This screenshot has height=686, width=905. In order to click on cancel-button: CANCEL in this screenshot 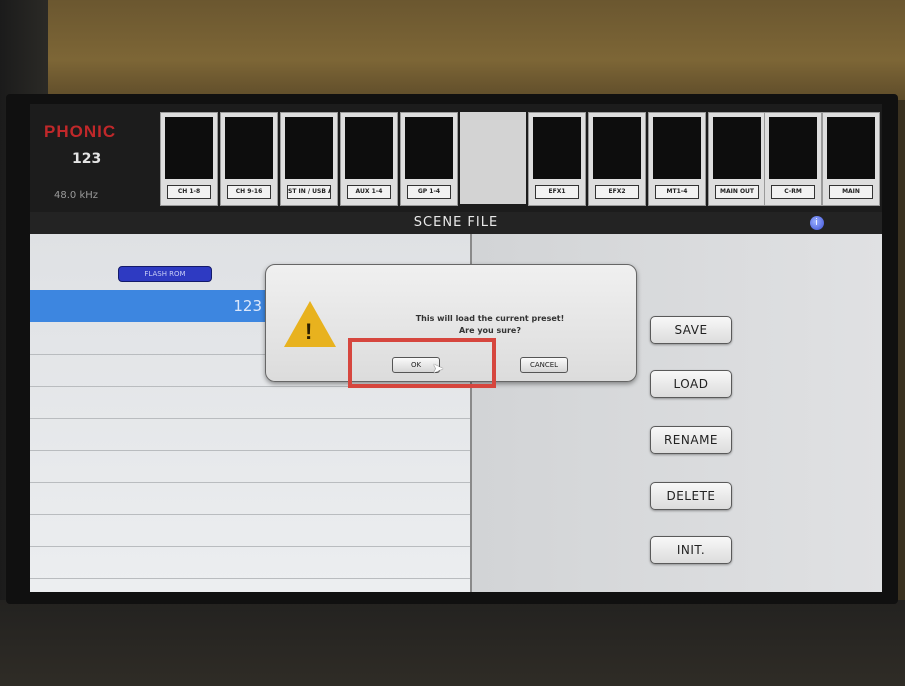, I will do `click(544, 365)`.